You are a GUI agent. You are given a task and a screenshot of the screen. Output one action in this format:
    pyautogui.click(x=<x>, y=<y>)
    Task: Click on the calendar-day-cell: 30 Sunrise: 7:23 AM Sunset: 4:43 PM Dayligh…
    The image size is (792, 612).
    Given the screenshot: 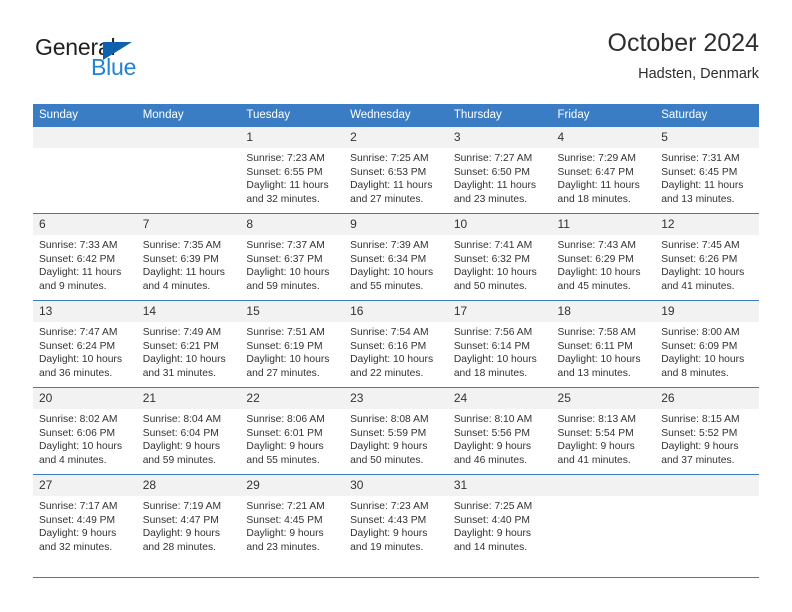 What is the action you would take?
    pyautogui.click(x=396, y=517)
    